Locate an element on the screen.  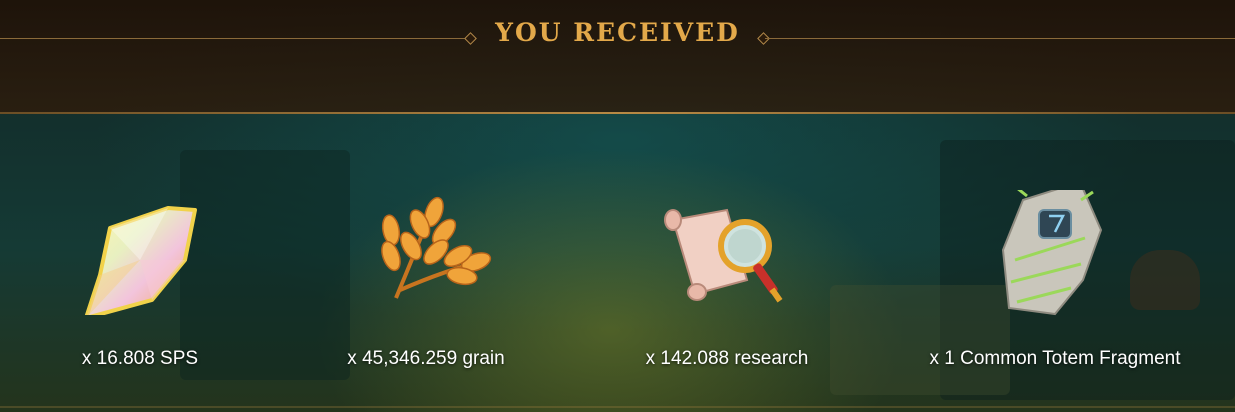
title-divider-left is located at coordinates (234, 38).